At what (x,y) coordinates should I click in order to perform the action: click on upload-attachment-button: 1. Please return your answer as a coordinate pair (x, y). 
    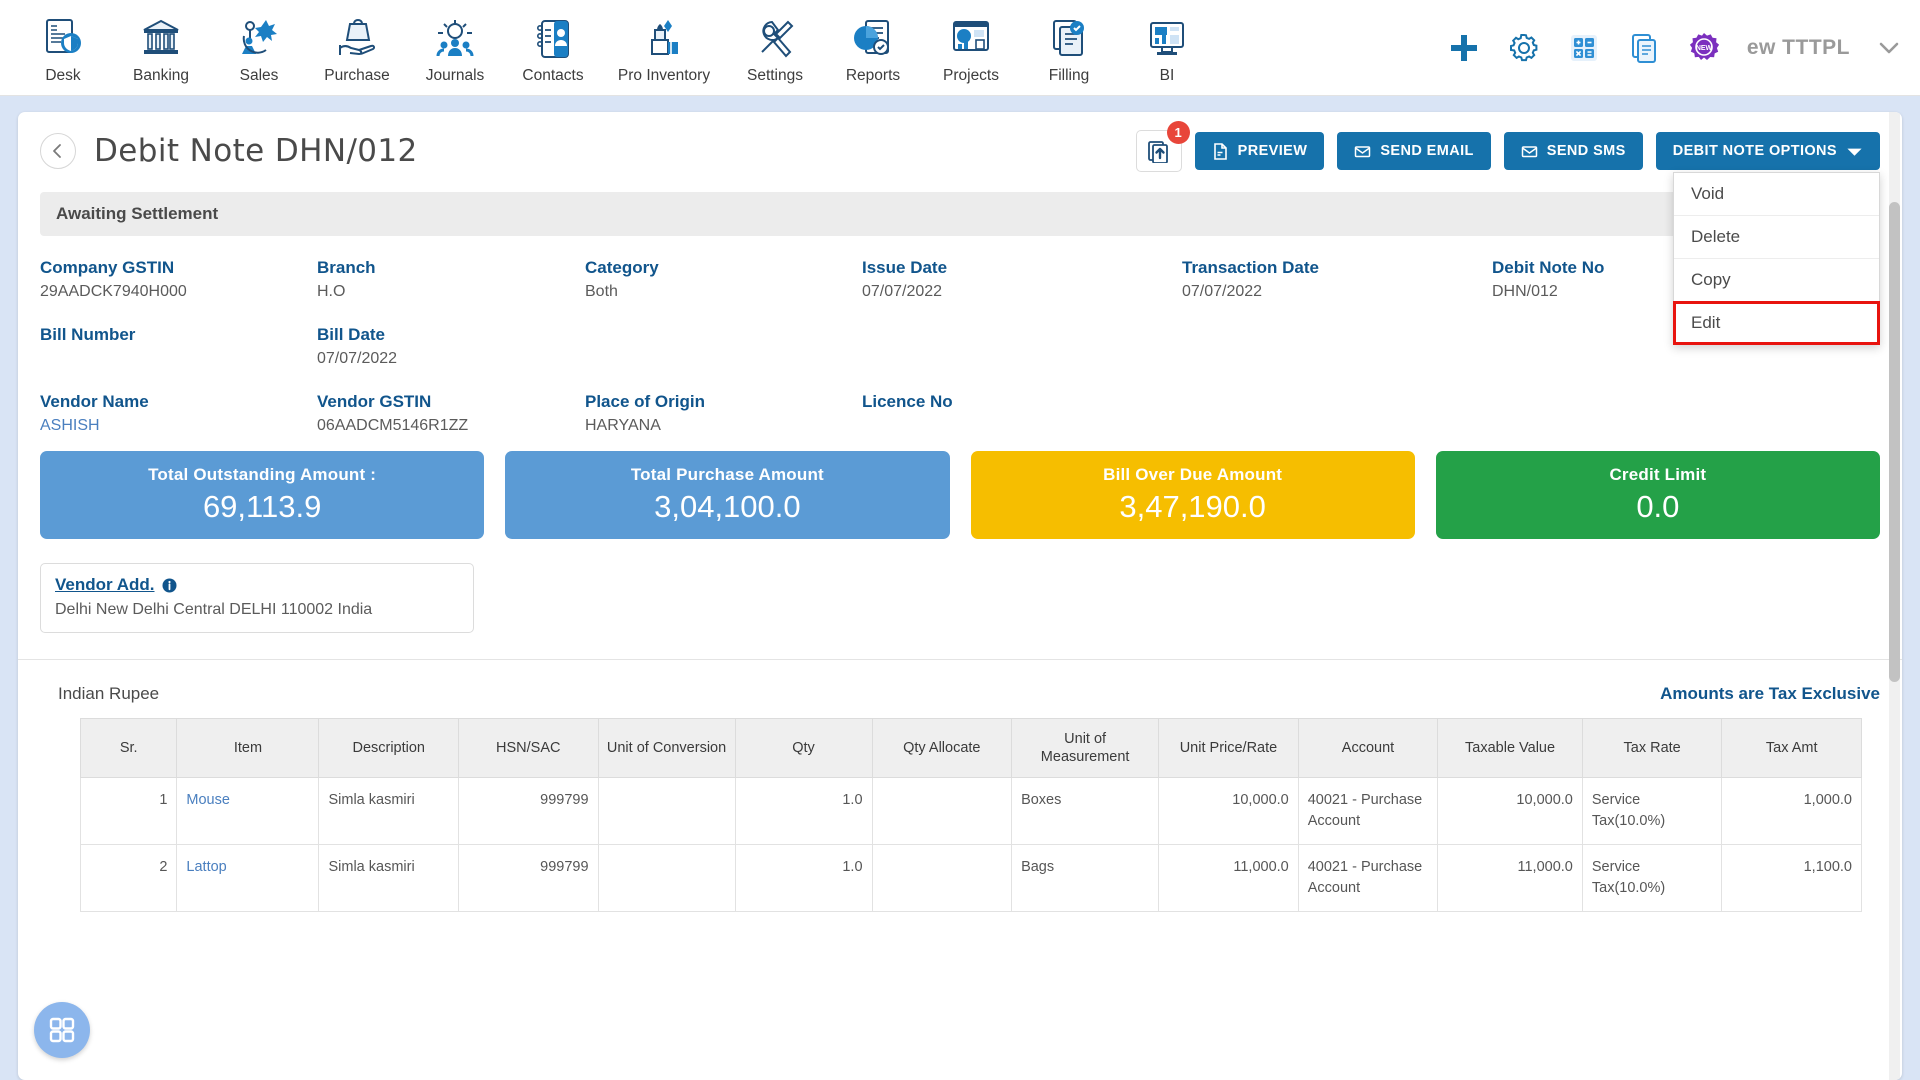
    Looking at the image, I should click on (1162, 146).